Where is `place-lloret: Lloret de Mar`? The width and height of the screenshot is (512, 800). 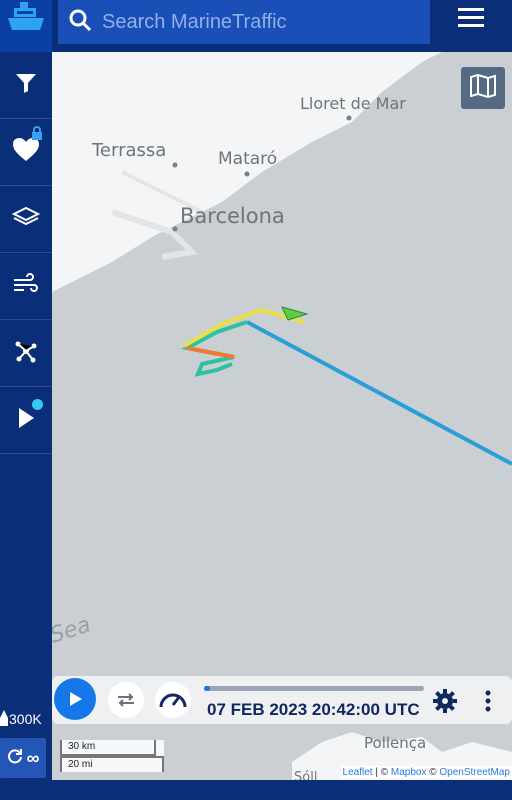
place-lloret: Lloret de Mar is located at coordinates (353, 103).